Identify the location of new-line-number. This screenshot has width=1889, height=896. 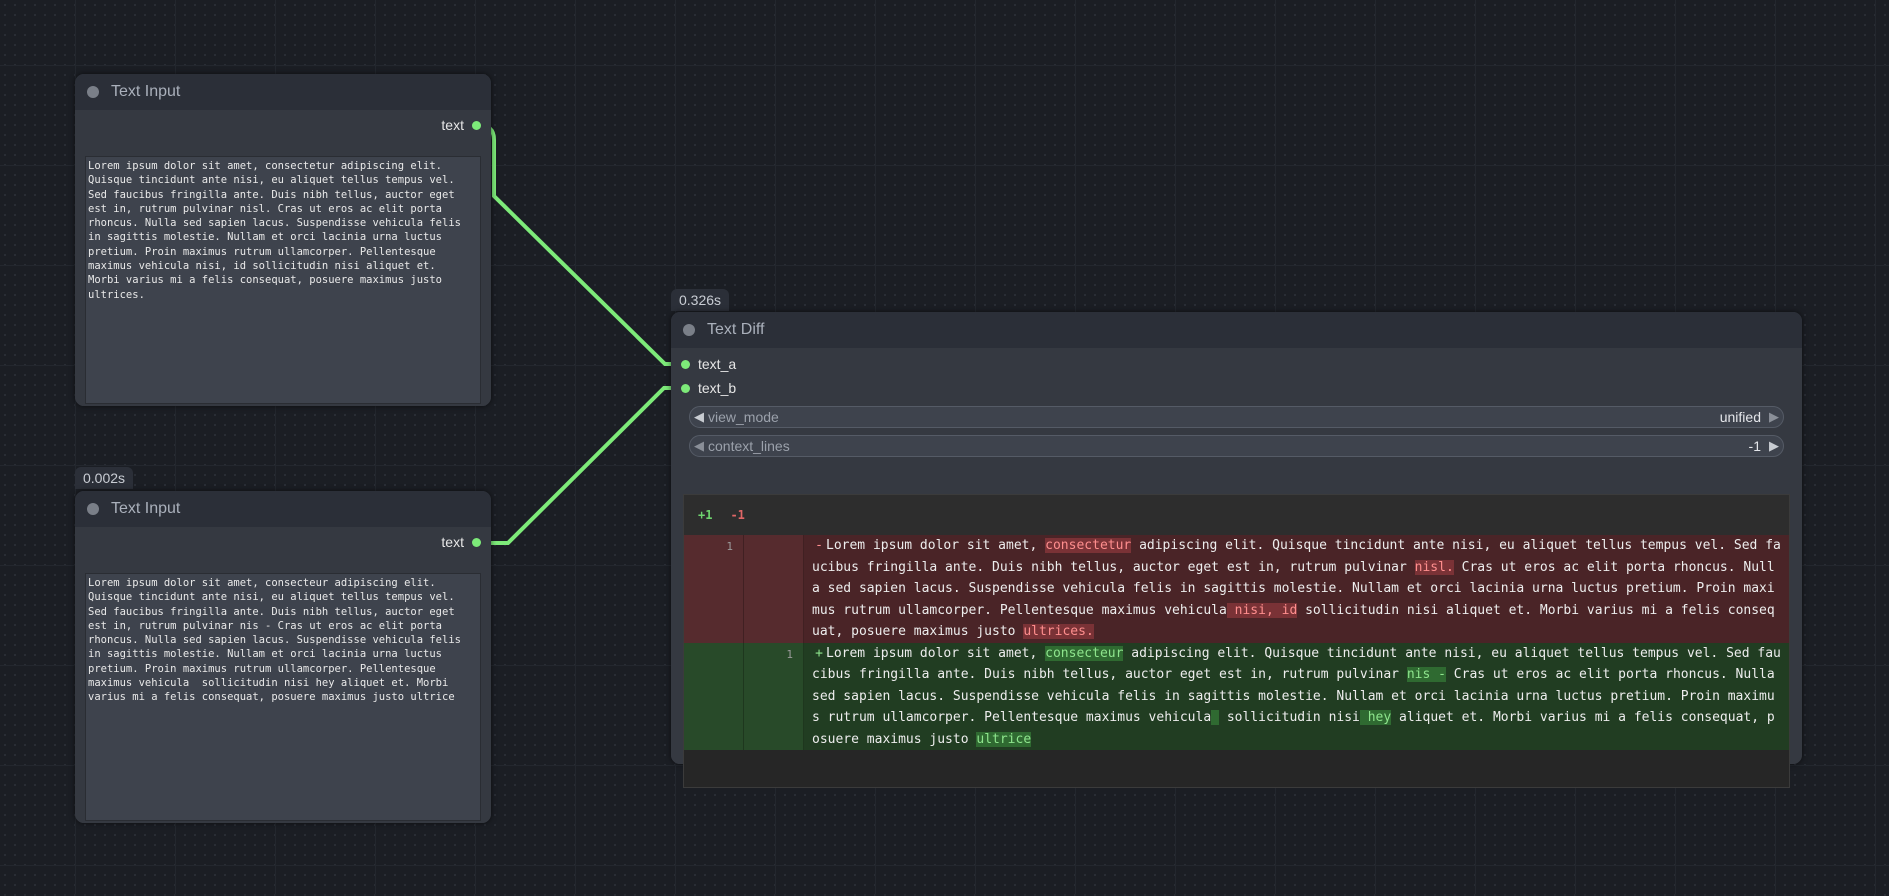
(774, 589).